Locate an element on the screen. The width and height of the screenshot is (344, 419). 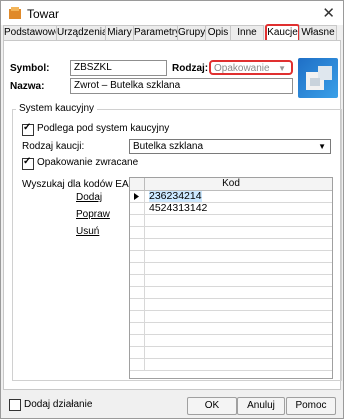
table-row: 4524313142 is located at coordinates (231, 209).